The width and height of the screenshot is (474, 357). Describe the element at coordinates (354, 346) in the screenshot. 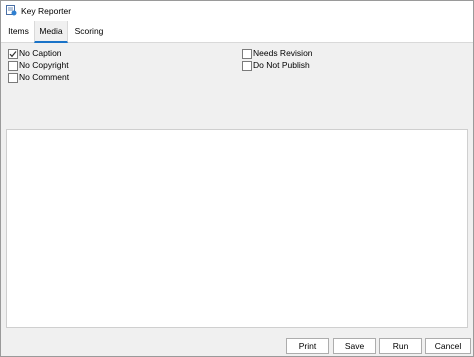

I see `save-button: Save` at that location.